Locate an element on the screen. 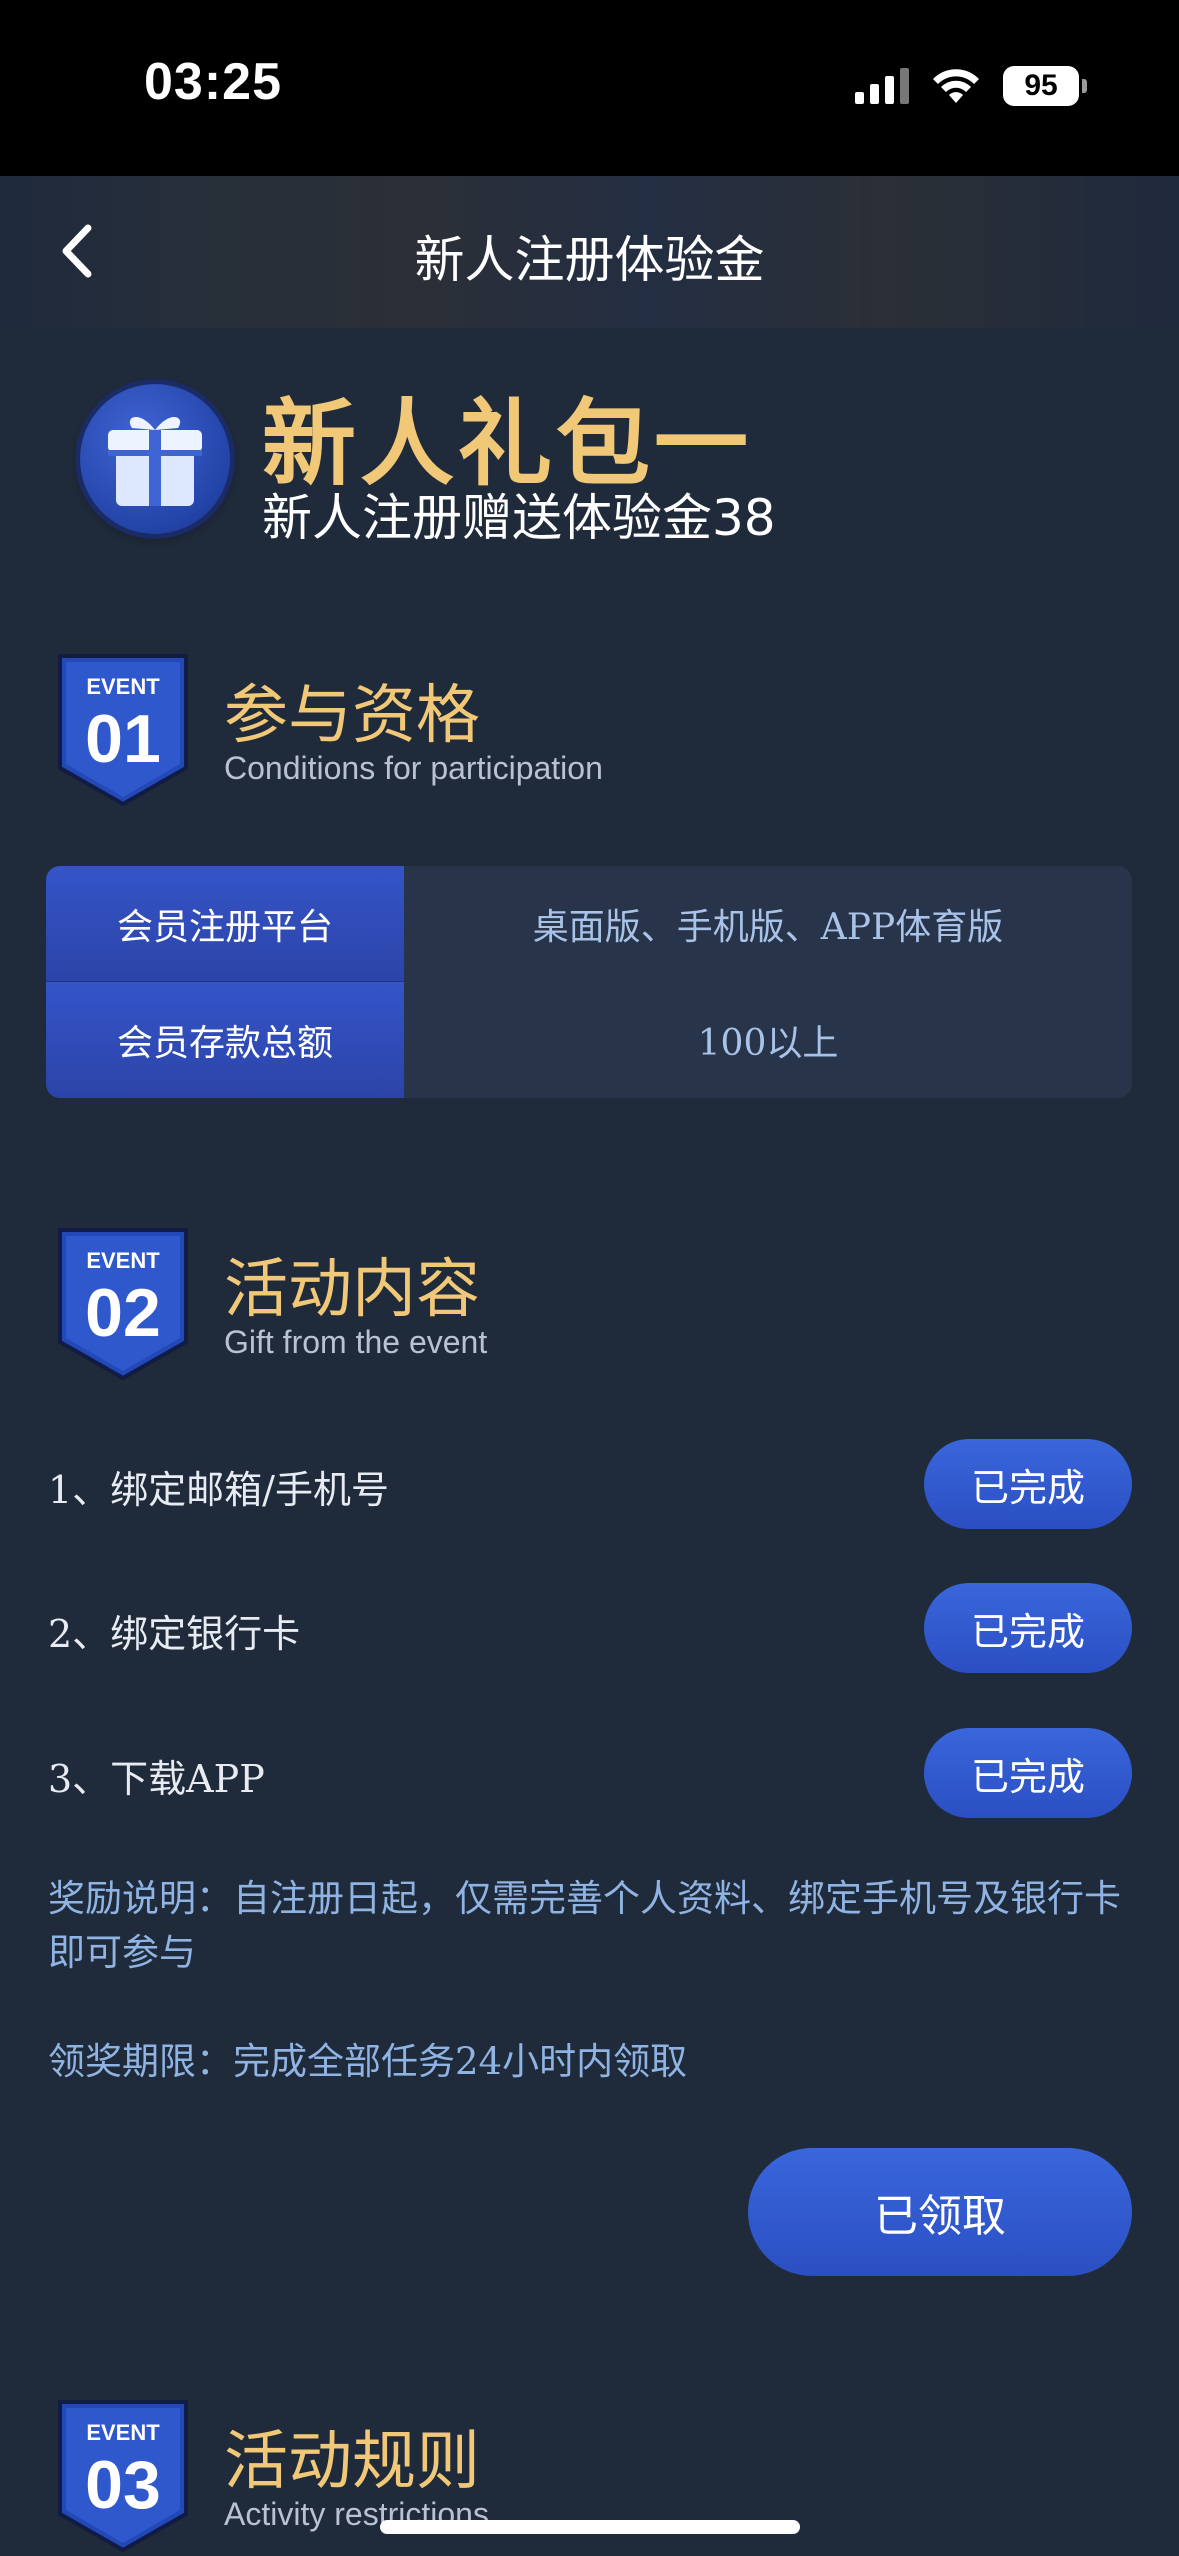  event-badge-icon: EVENT 03 is located at coordinates (123, 2476).